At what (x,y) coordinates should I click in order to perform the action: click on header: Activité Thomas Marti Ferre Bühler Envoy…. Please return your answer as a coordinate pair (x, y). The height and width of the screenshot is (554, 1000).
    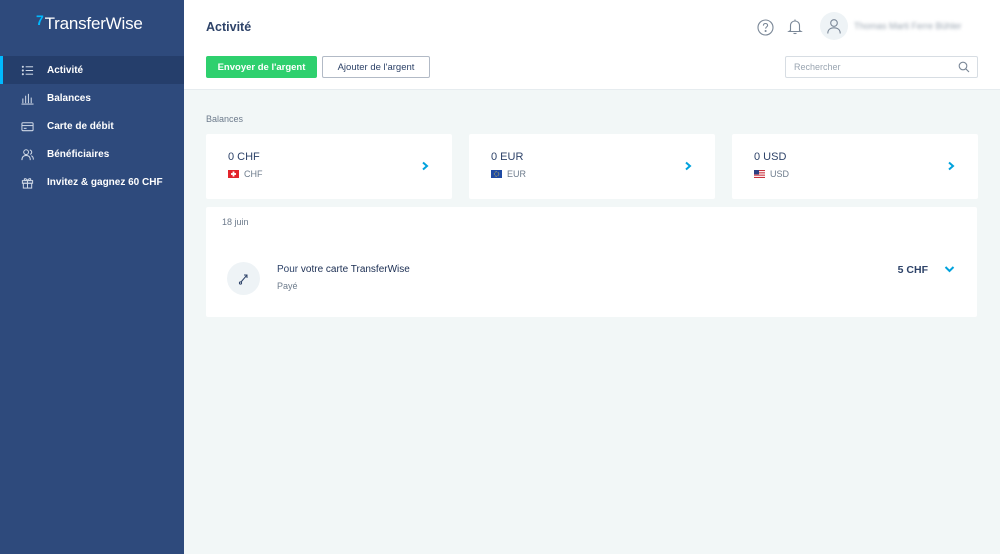
    Looking at the image, I should click on (592, 45).